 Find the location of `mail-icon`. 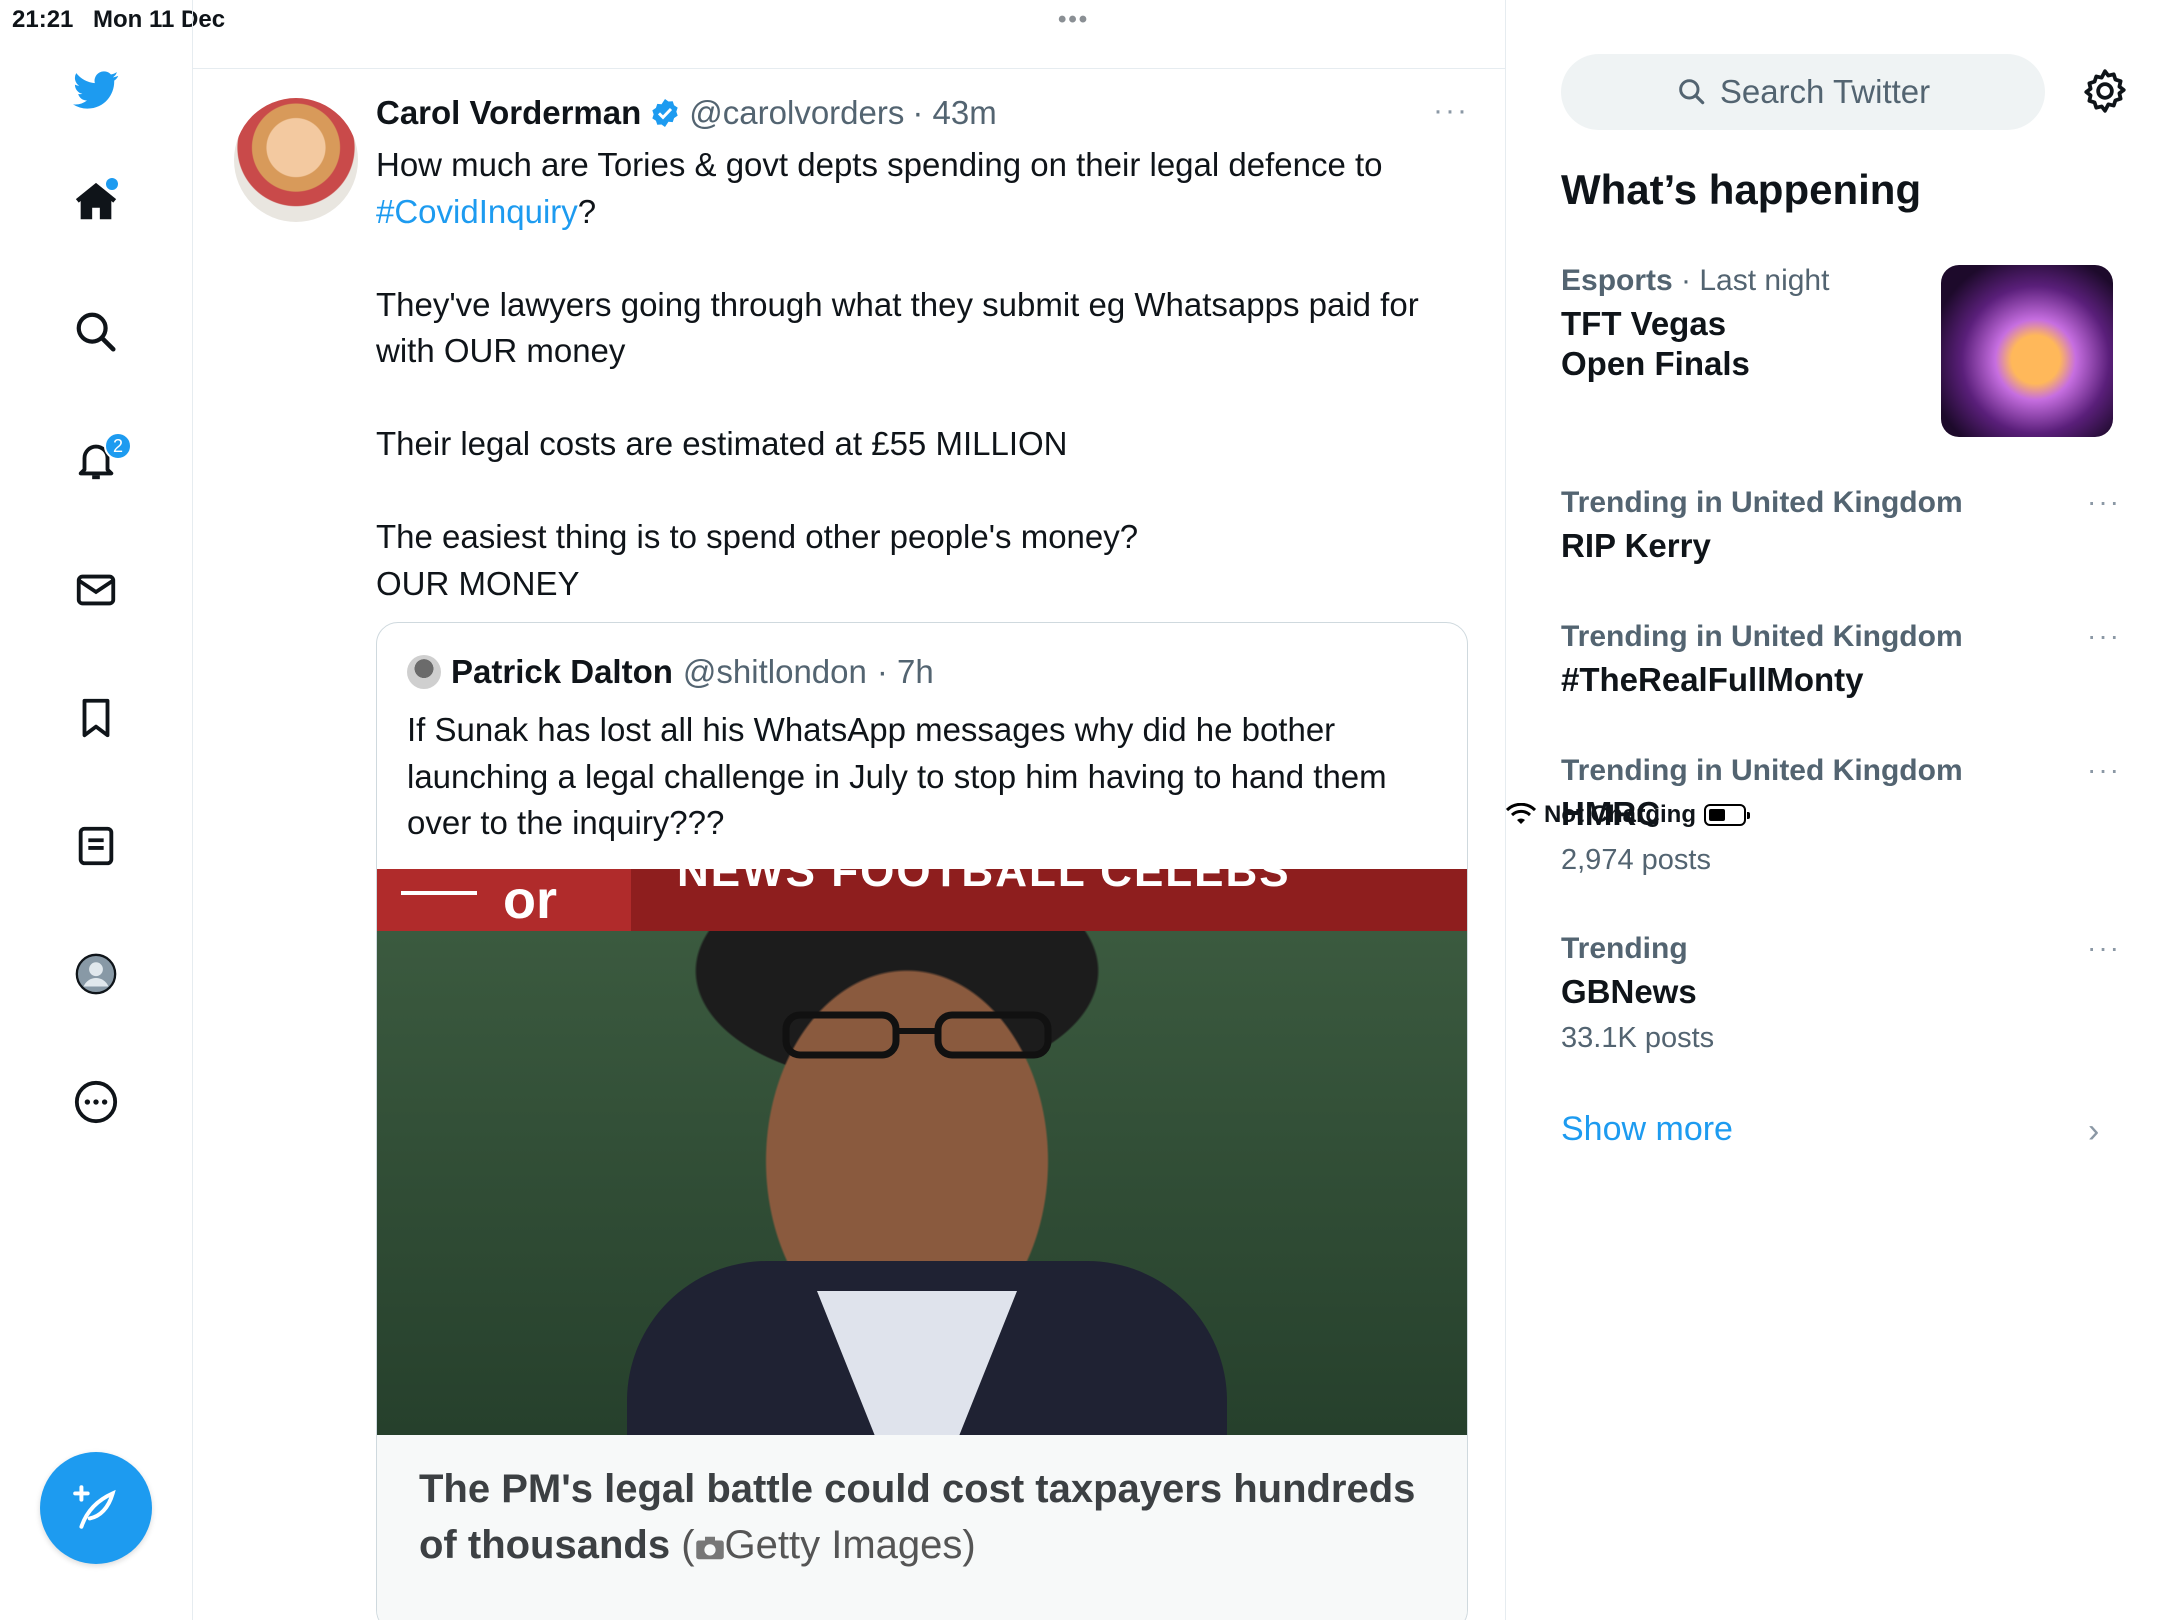

mail-icon is located at coordinates (96, 590).